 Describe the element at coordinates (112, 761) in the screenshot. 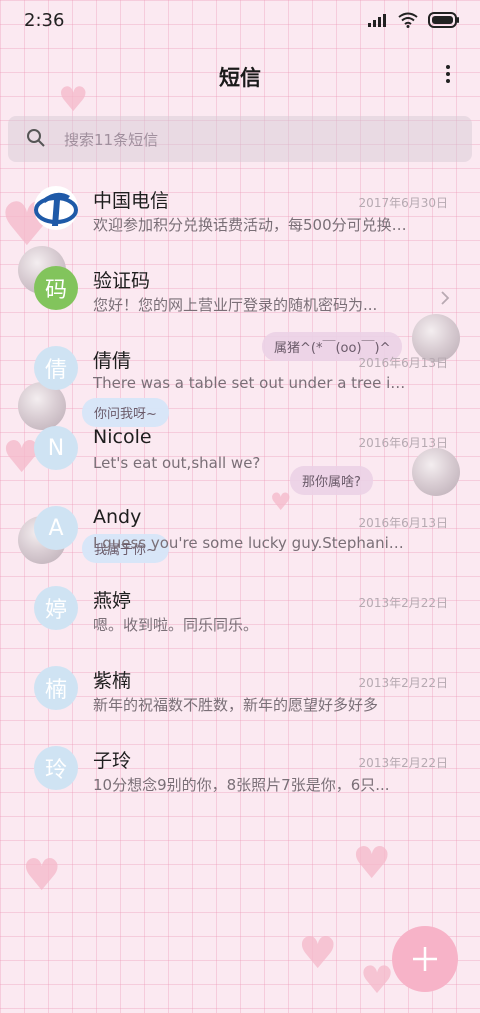

I see `contact-name: 子玲` at that location.